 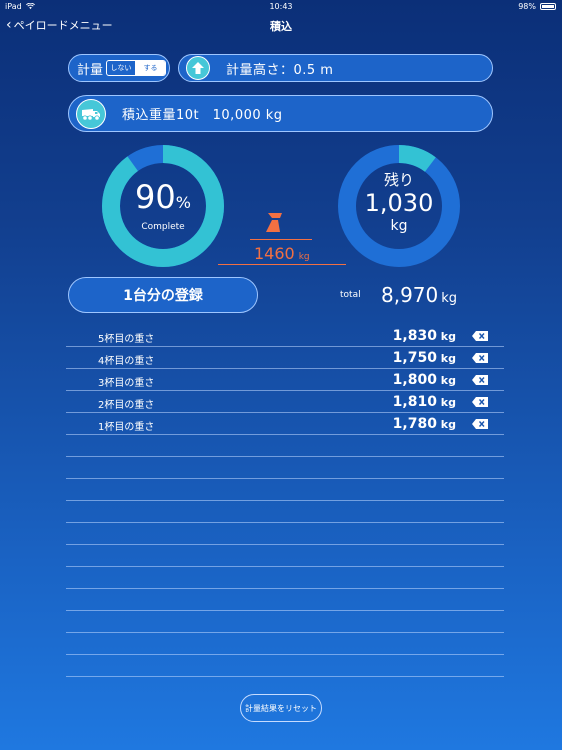 What do you see at coordinates (9, 25) in the screenshot?
I see `chevron-left-icon: ‹` at bounding box center [9, 25].